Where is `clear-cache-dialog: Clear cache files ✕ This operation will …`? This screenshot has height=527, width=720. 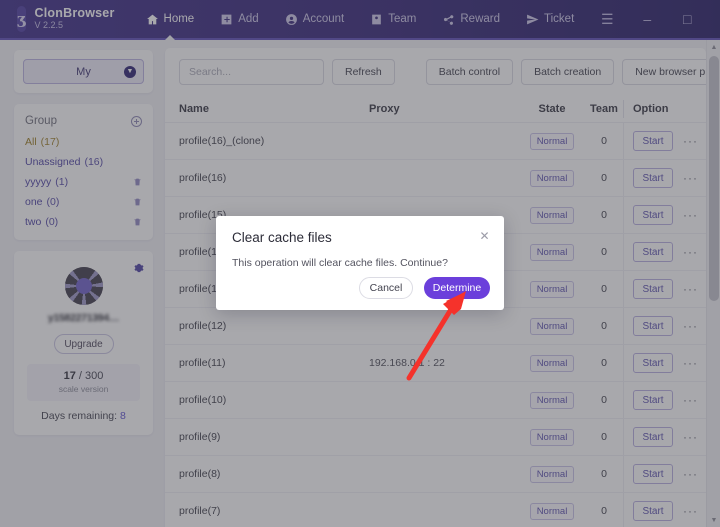
clear-cache-dialog: Clear cache files ✕ This operation will … is located at coordinates (360, 263).